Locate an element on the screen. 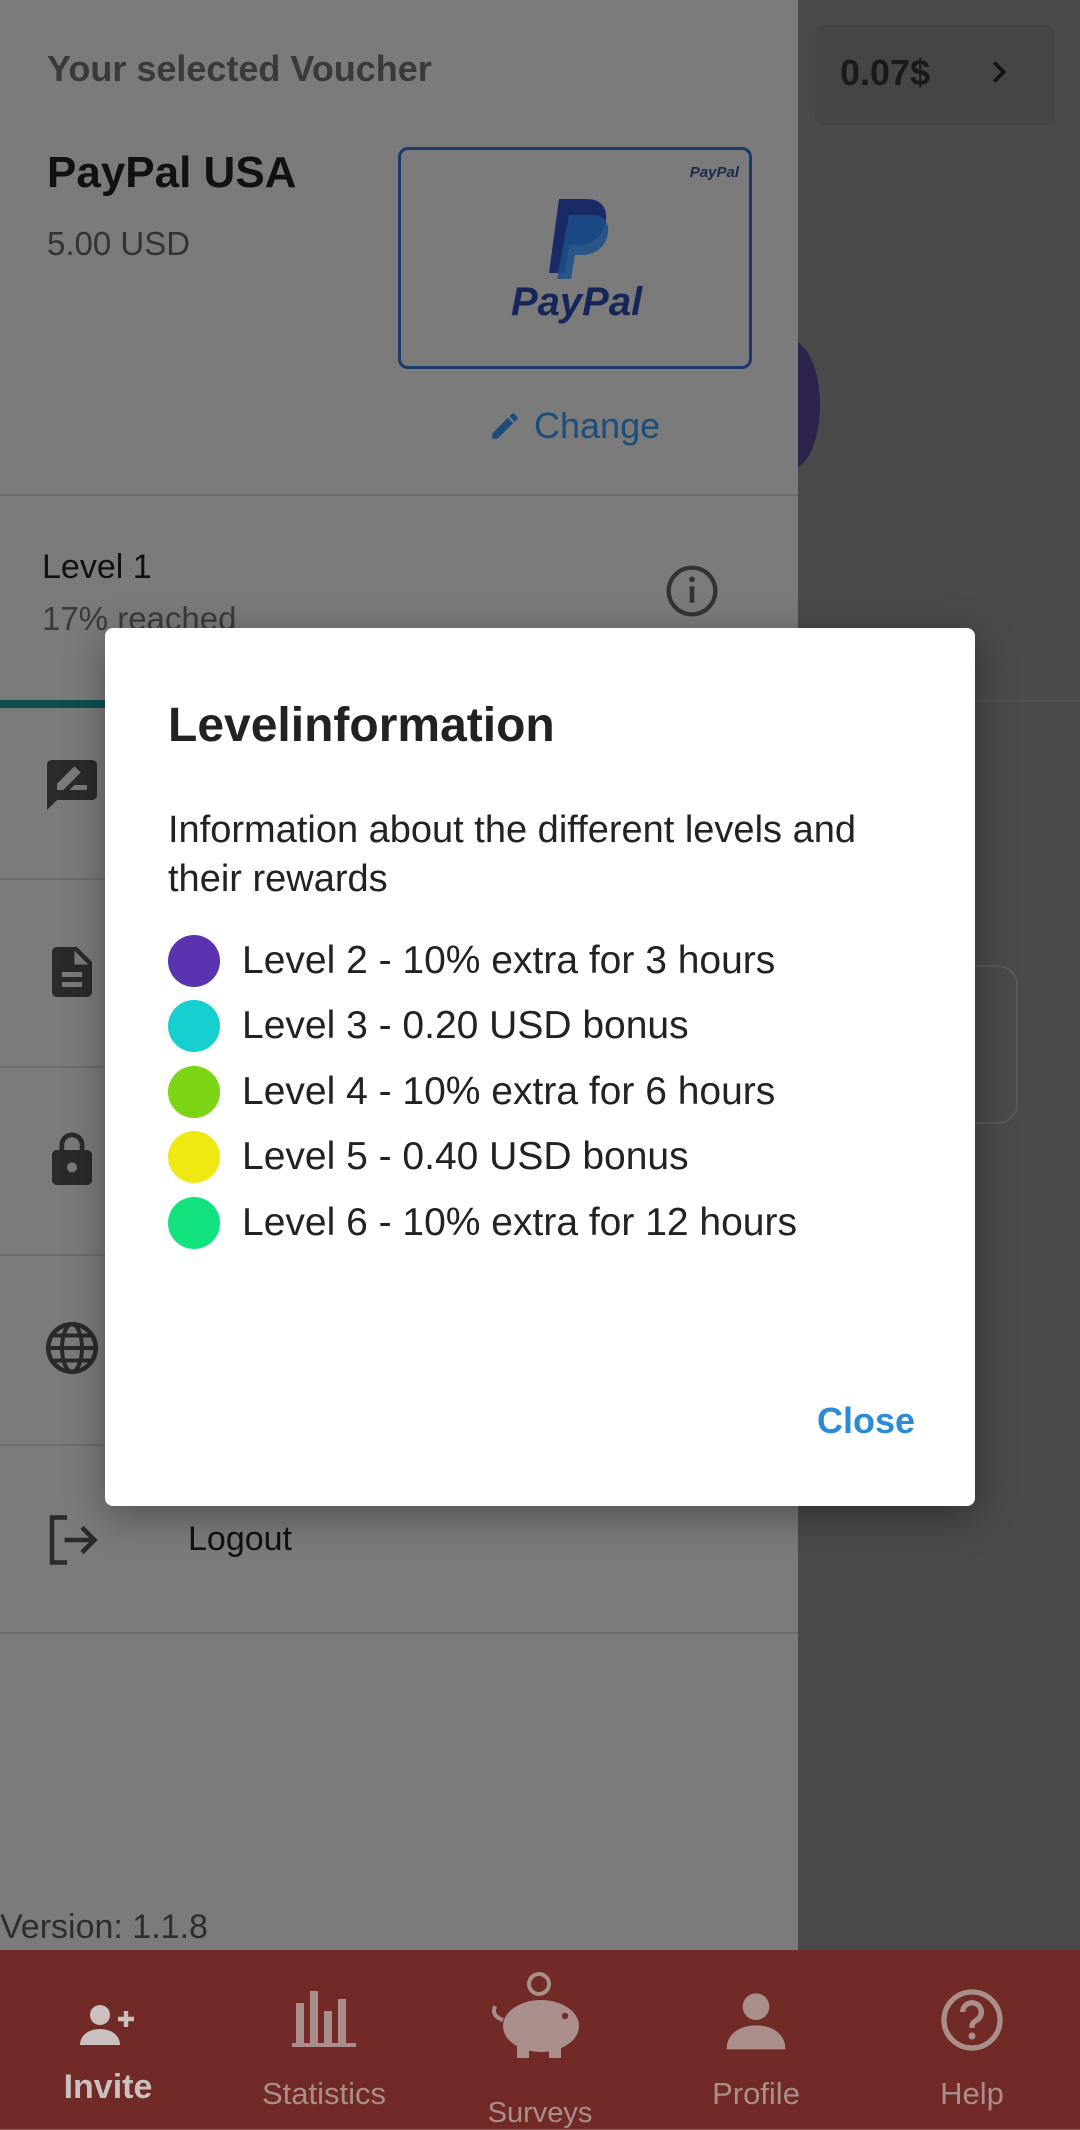  logout-icon is located at coordinates (72, 1540).